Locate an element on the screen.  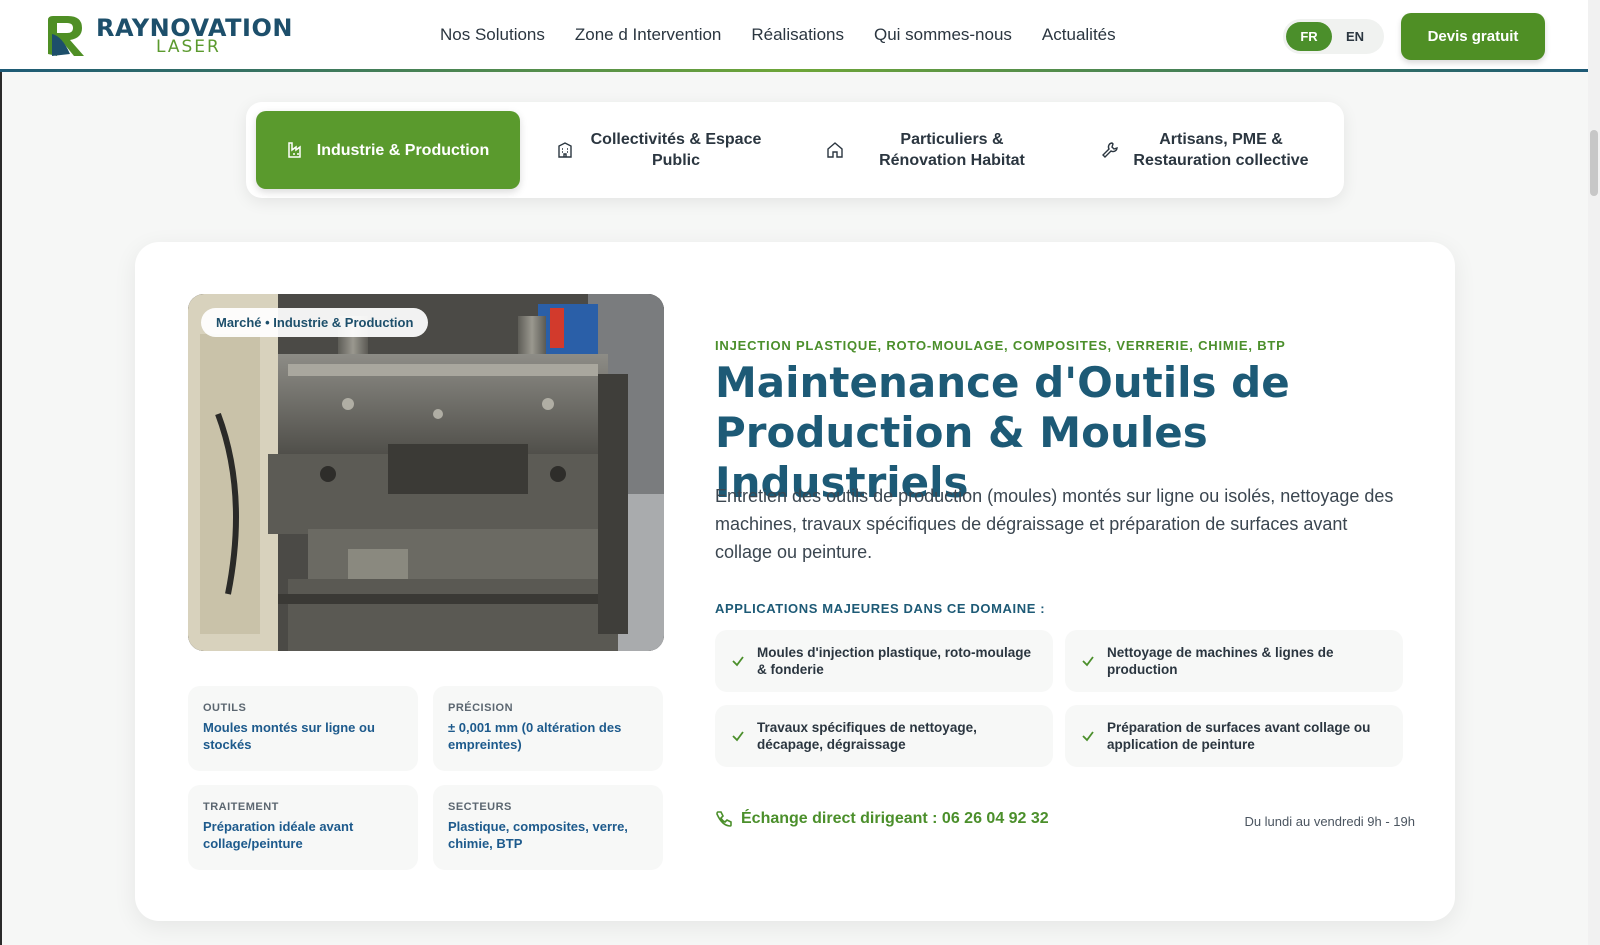
tab-artisans: Artisans, PME & Restauration collective is located at coordinates (1206, 150).